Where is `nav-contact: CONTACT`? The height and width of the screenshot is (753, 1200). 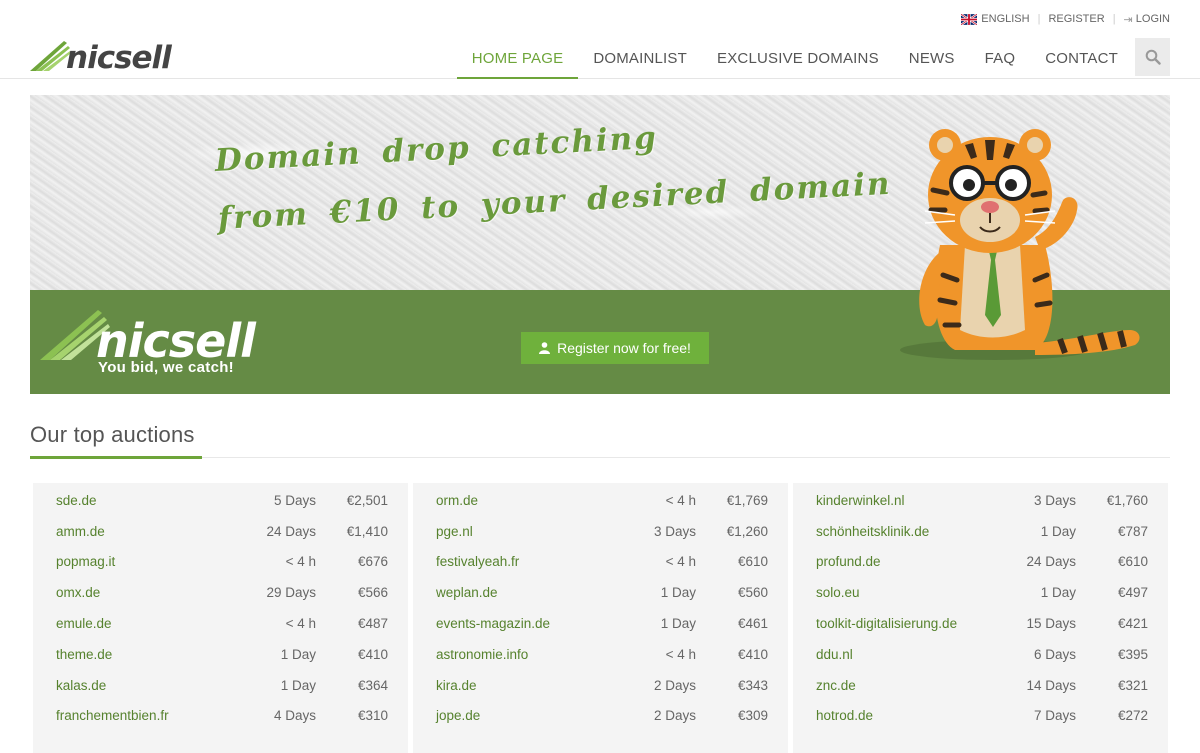 nav-contact: CONTACT is located at coordinates (1081, 58).